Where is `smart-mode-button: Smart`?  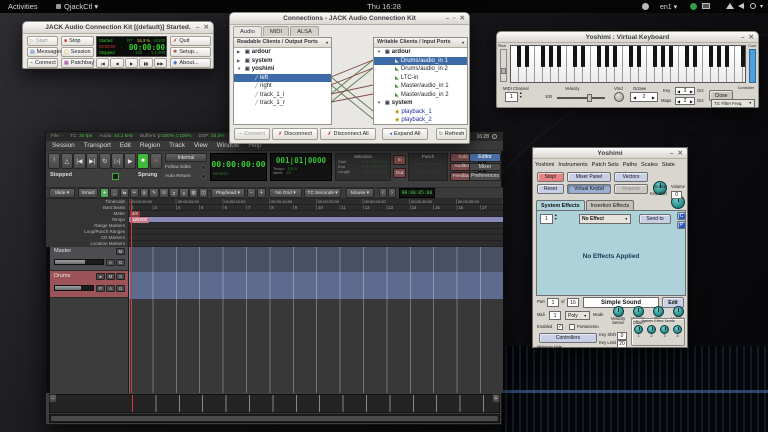 smart-mode-button: Smart is located at coordinates (88, 193).